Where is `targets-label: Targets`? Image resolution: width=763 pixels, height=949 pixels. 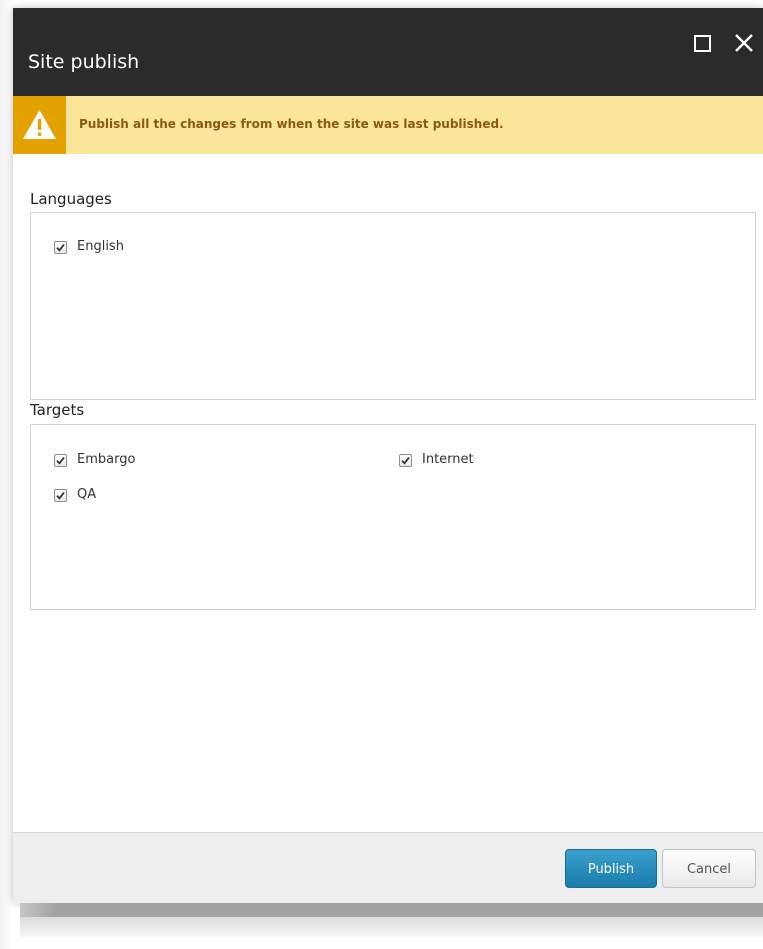 targets-label: Targets is located at coordinates (57, 410).